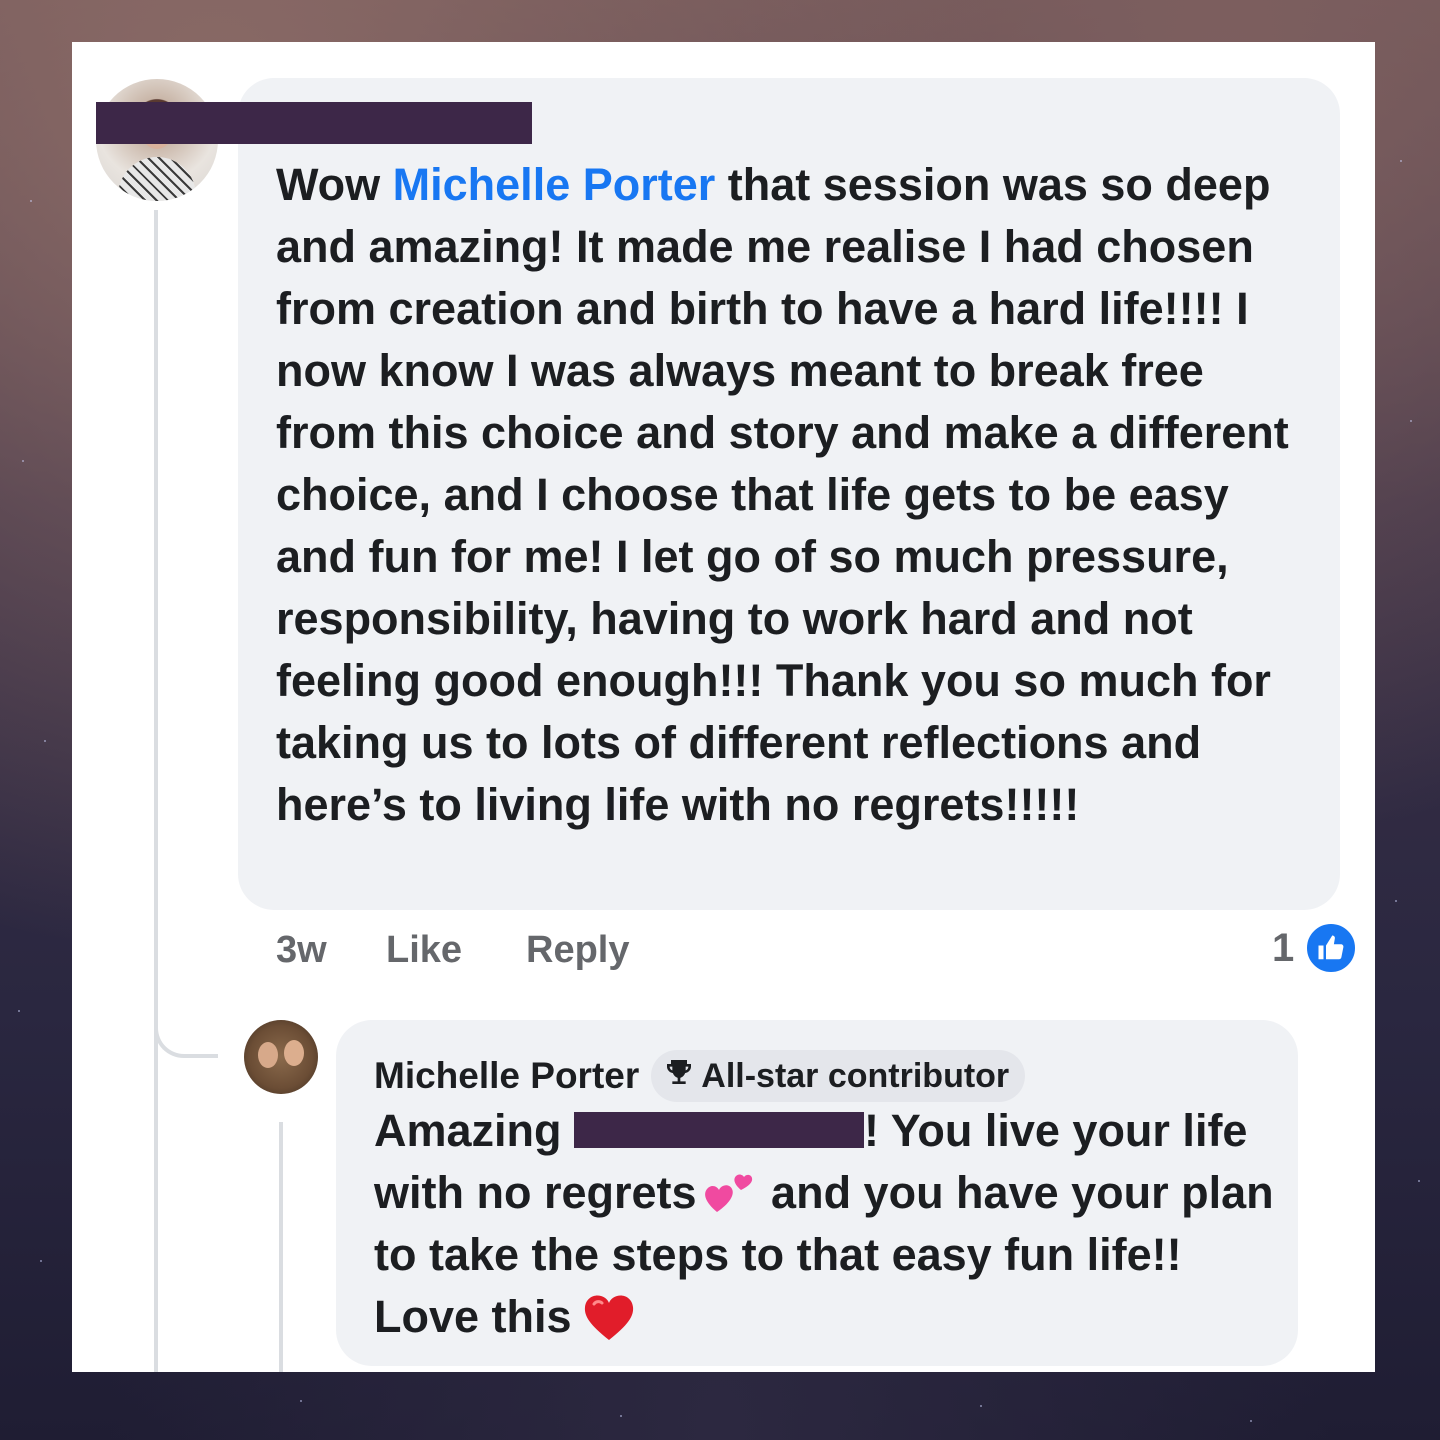 The width and height of the screenshot is (1440, 1440). I want to click on reply-author-name: Michelle Porter, so click(506, 1076).